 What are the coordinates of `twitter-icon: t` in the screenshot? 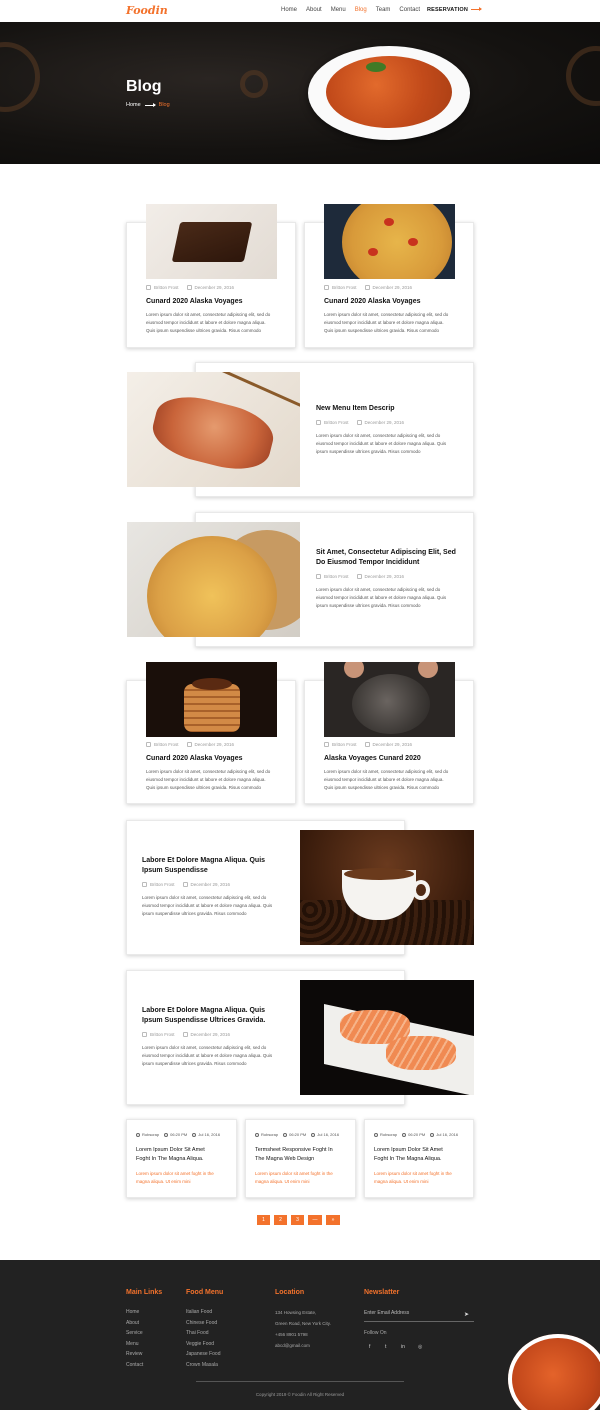 It's located at (385, 1347).